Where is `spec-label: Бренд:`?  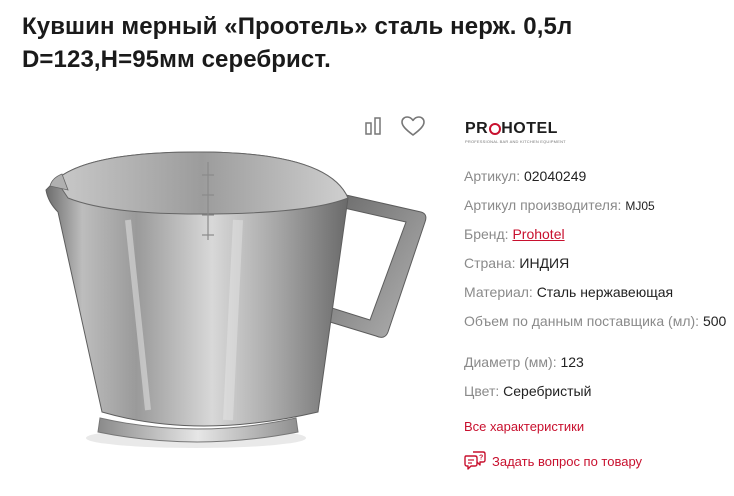 spec-label: Бренд: is located at coordinates (486, 234).